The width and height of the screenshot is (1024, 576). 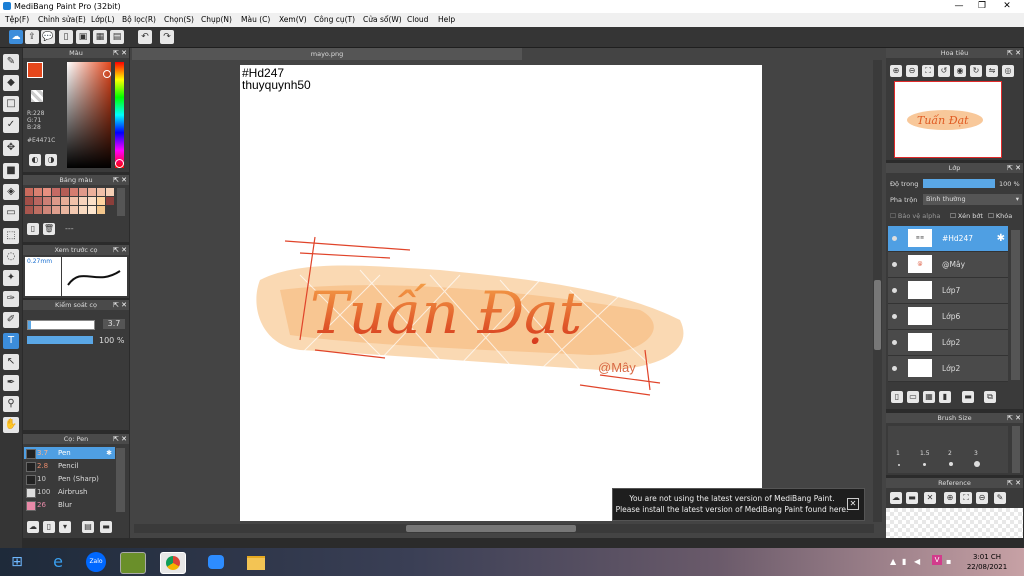 What do you see at coordinates (106, 527) in the screenshot?
I see `brush-folder-icon: ▬` at bounding box center [106, 527].